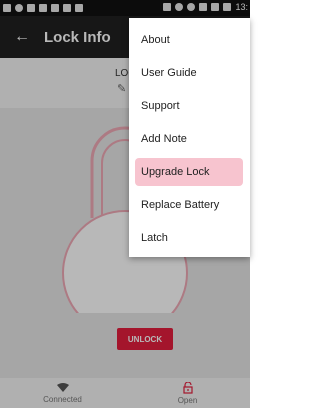 This screenshot has height=408, width=320. I want to click on menu-item-support: Support, so click(189, 106).